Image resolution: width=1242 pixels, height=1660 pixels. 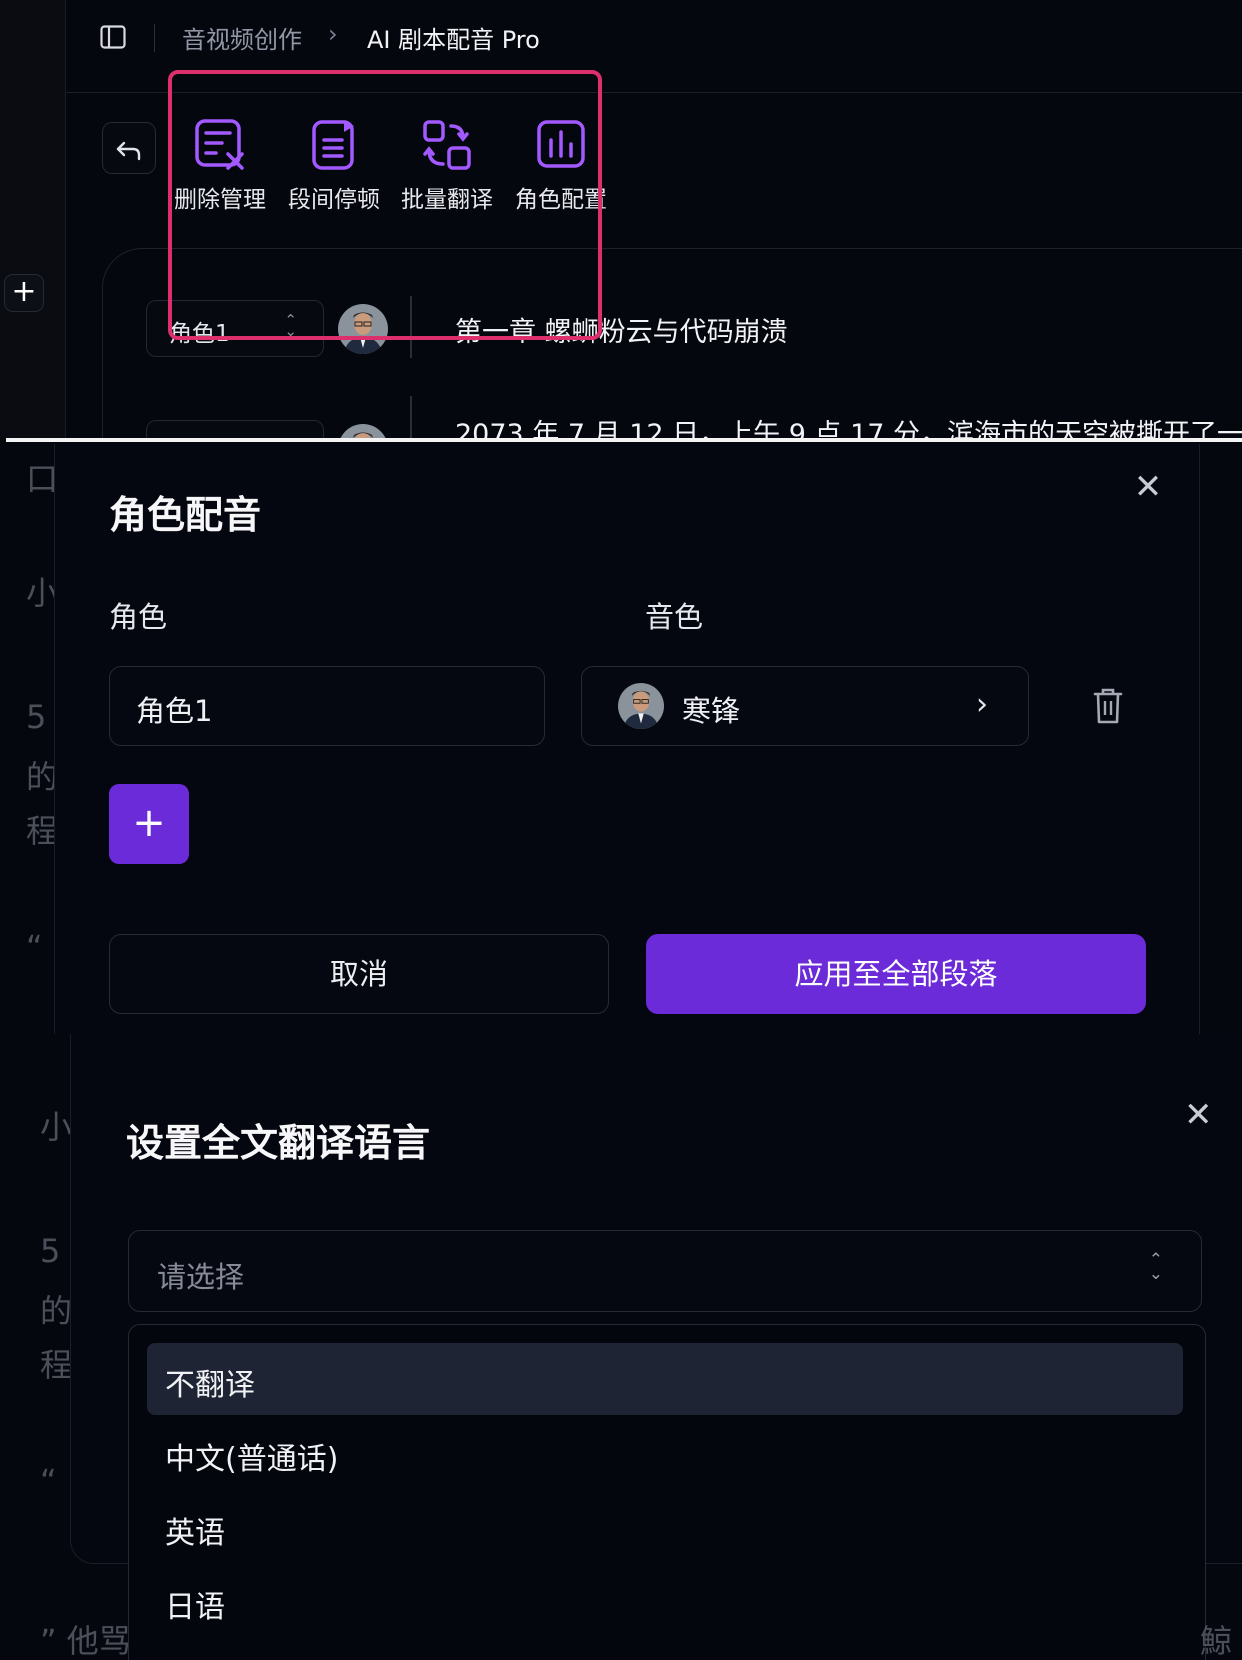 I want to click on voice-column-header: 音色, so click(x=674, y=617).